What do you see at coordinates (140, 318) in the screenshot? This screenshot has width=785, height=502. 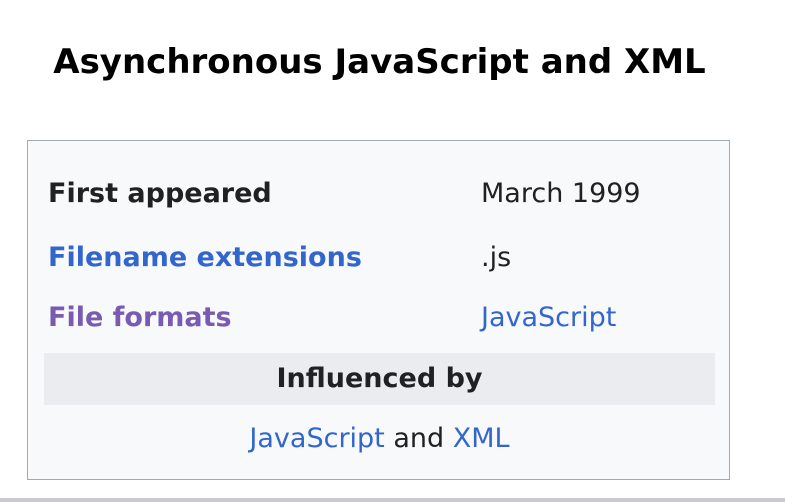 I see `link-file-formats: File formats` at bounding box center [140, 318].